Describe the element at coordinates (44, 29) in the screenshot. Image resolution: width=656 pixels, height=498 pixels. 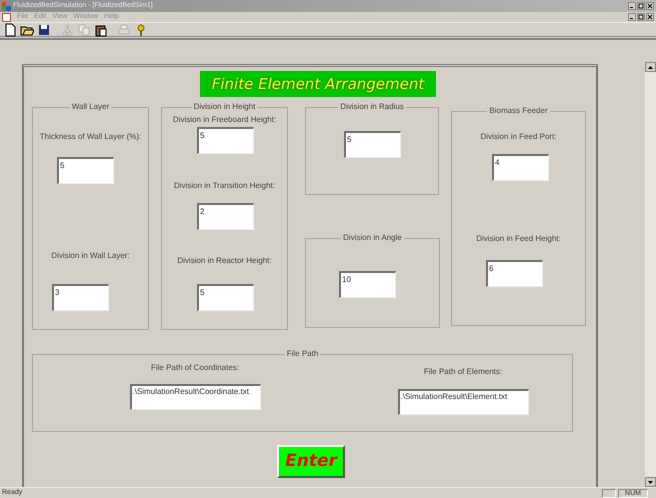
I see `save-icon` at that location.